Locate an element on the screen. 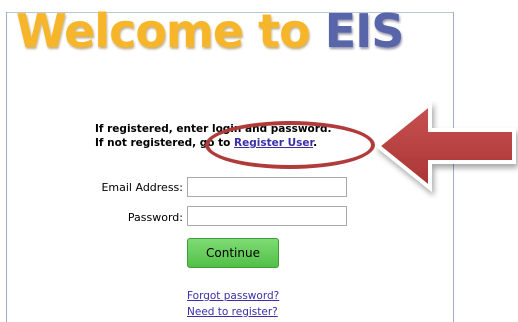 The height and width of the screenshot is (322, 518). page-title: Welcome to EIS is located at coordinates (210, 31).